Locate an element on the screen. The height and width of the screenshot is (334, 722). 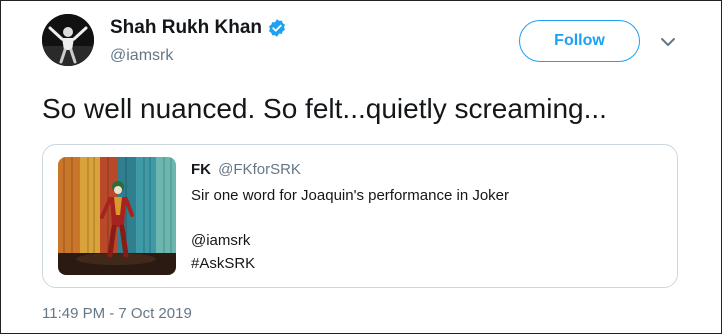
quoted-tweet-header: FK @FKforSRK is located at coordinates (246, 170).